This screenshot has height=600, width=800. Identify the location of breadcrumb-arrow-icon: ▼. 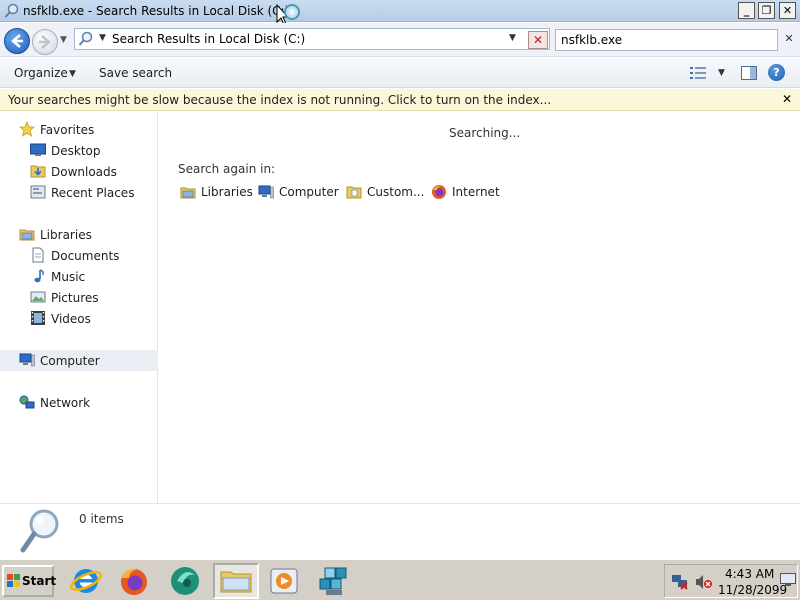
(102, 38).